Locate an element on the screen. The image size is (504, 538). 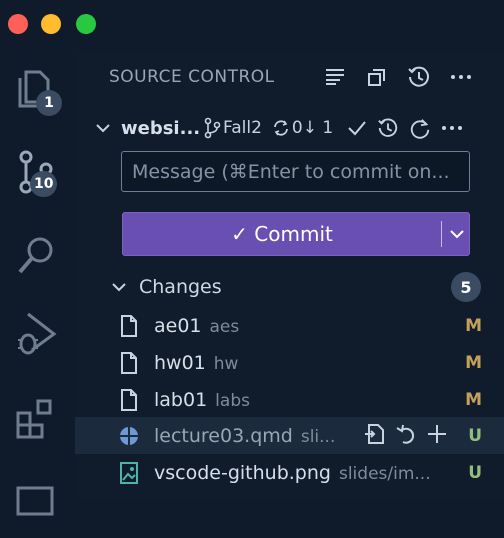
commit-options-button is located at coordinates (456, 234).